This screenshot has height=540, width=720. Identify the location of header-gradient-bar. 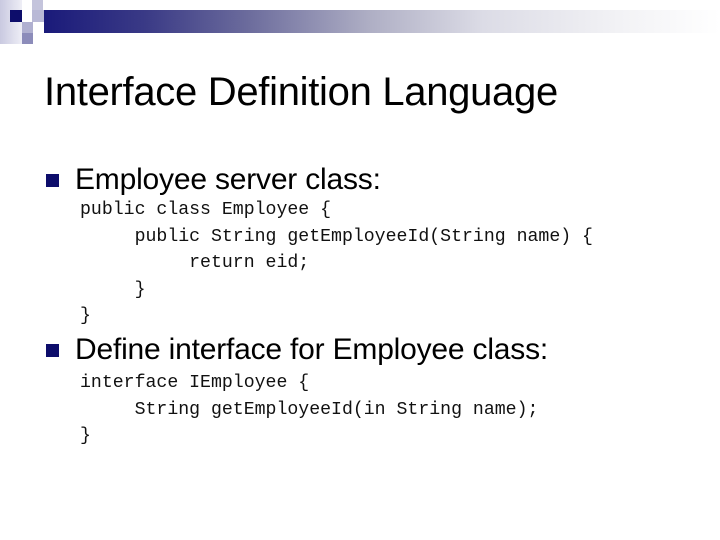
(382, 21).